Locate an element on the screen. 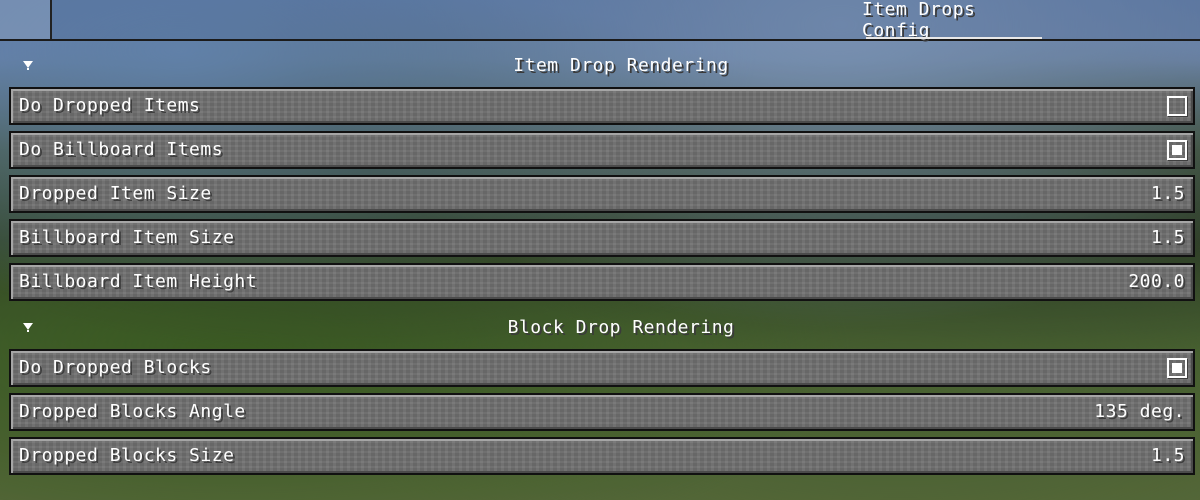  option-label: Billboard Item Size is located at coordinates (127, 237).